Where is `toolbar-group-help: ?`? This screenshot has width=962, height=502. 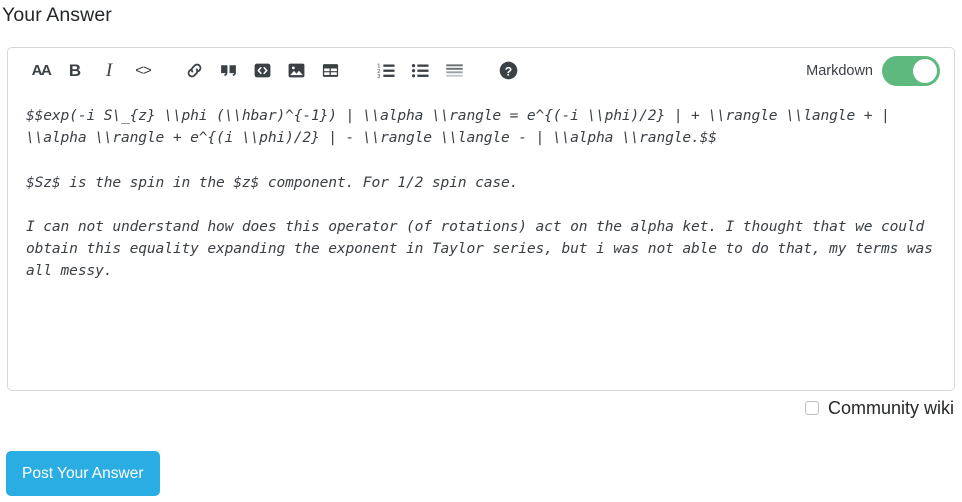 toolbar-group-help: ? is located at coordinates (508, 71).